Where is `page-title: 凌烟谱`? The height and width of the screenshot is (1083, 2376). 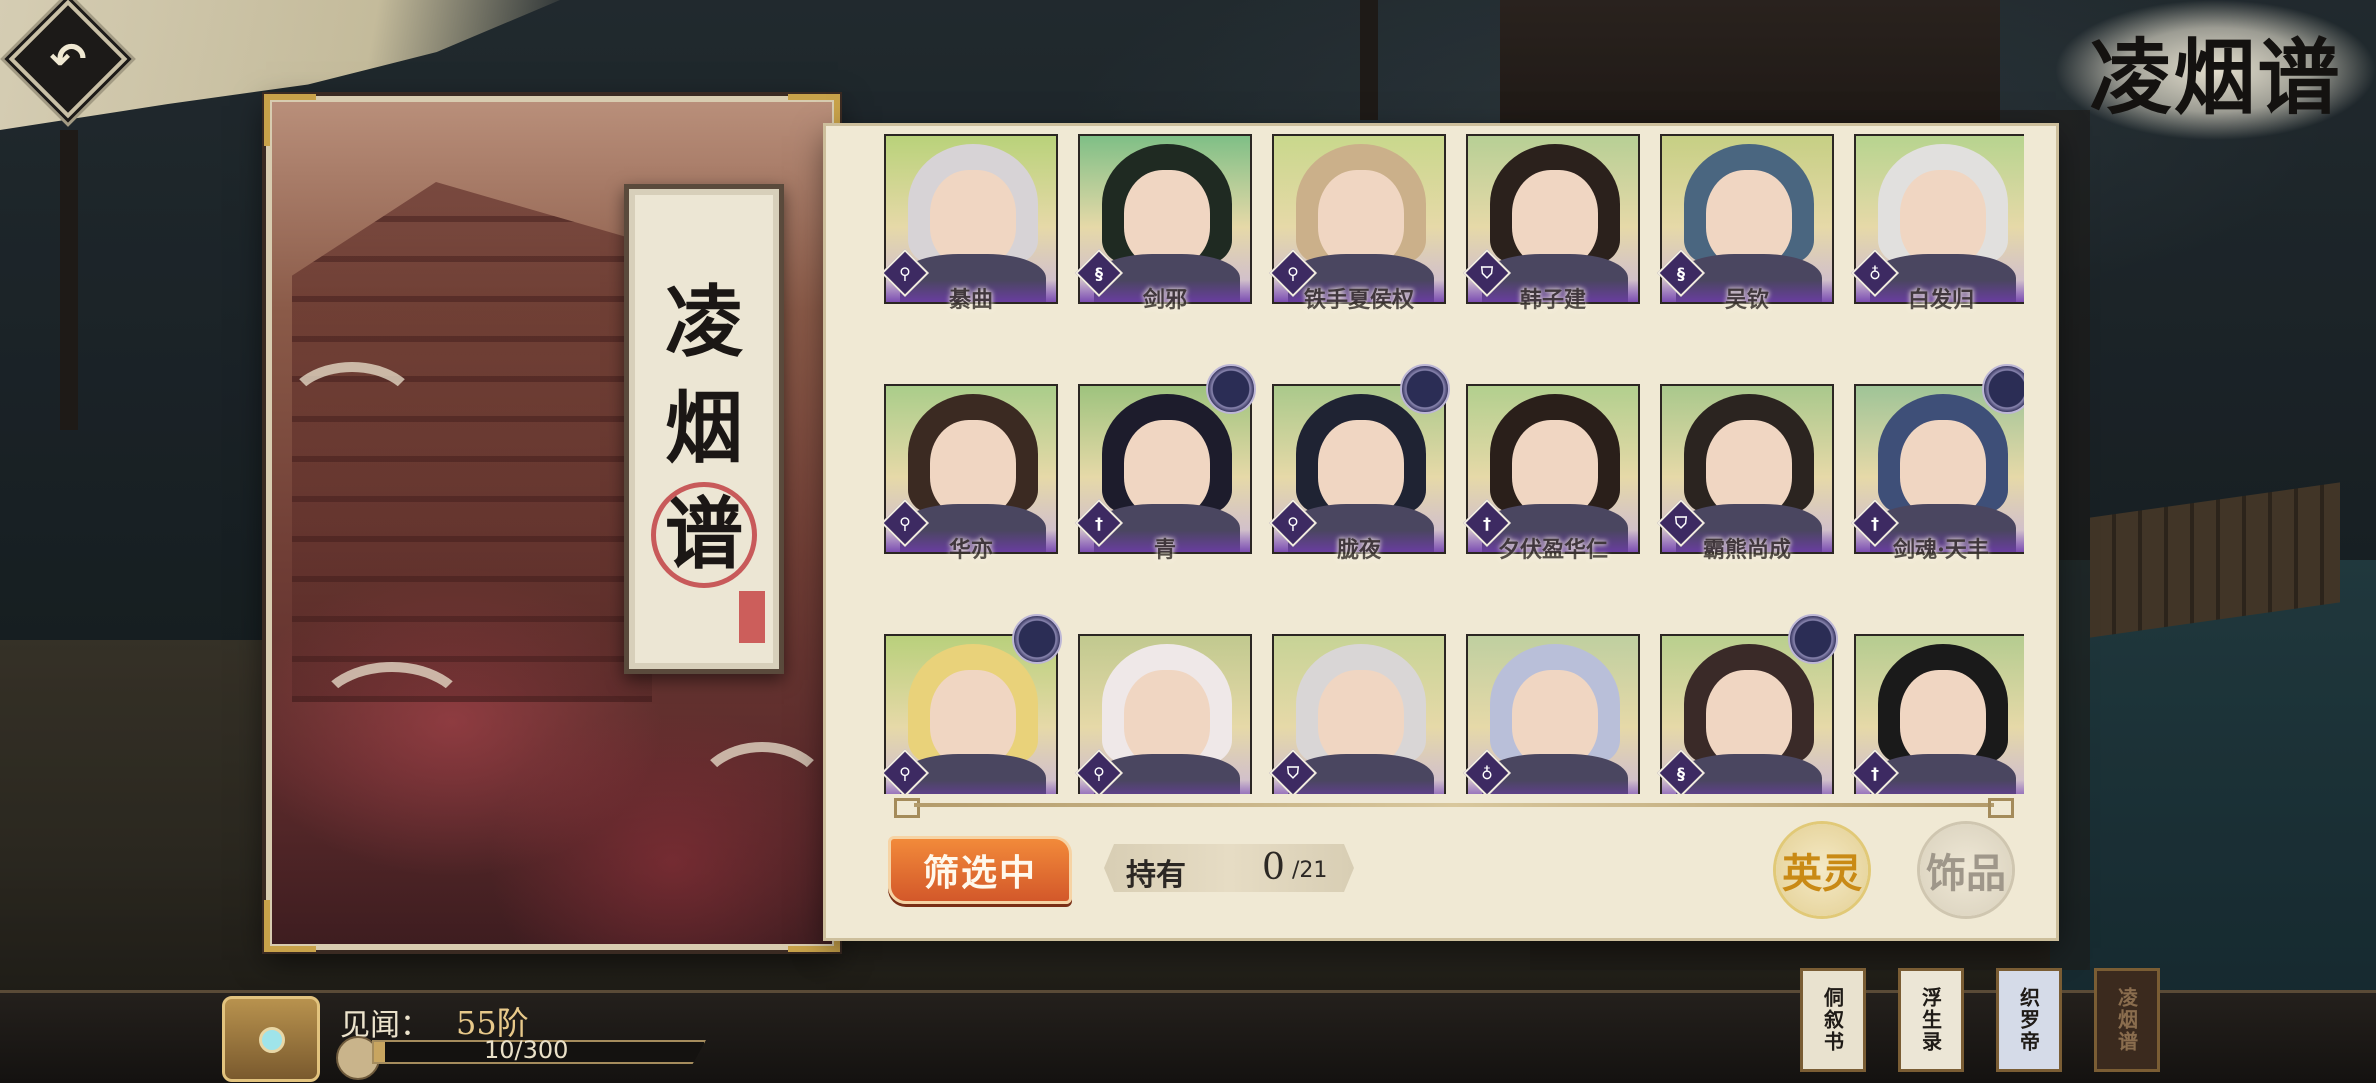 page-title: 凌烟谱 is located at coordinates (2215, 70).